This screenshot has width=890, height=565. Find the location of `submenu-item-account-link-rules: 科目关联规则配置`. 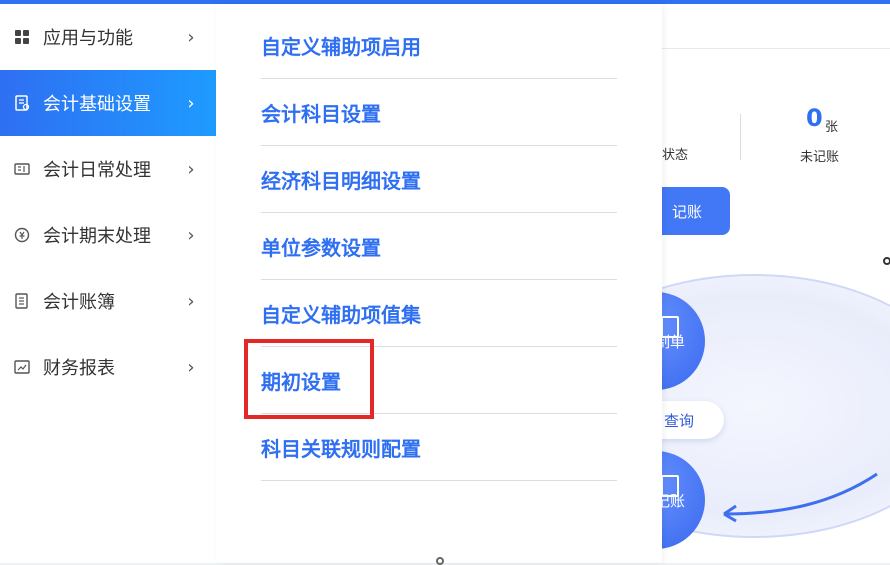

submenu-item-account-link-rules: 科目关联规则配置 is located at coordinates (439, 448).